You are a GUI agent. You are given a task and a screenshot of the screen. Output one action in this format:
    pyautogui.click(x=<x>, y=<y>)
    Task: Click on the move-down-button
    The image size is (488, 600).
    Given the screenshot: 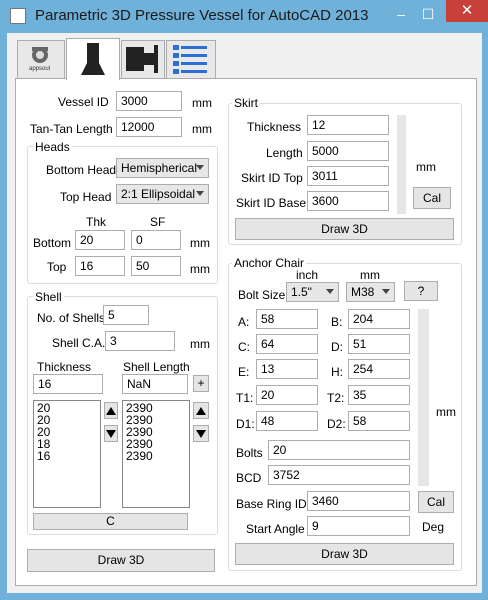 What is the action you would take?
    pyautogui.click(x=111, y=433)
    